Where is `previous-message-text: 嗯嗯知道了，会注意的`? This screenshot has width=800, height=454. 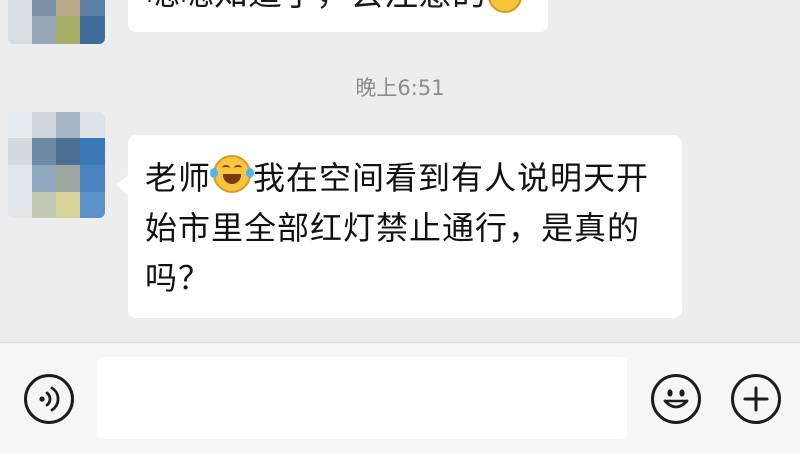
previous-message-text: 嗯嗯知道了，会注意的 is located at coordinates (316, 7).